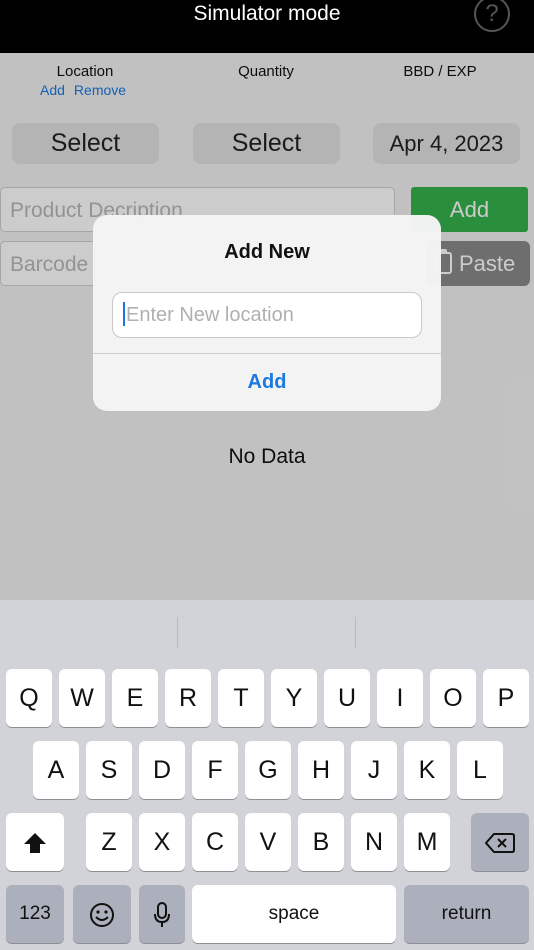  I want to click on key-n: N, so click(374, 842).